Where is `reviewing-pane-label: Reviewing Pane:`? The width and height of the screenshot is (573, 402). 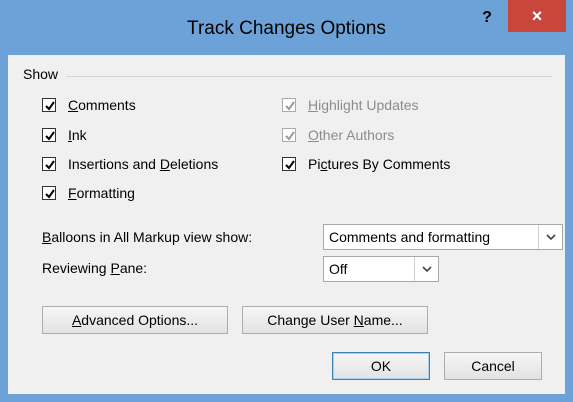 reviewing-pane-label: Reviewing Pane: is located at coordinates (95, 268).